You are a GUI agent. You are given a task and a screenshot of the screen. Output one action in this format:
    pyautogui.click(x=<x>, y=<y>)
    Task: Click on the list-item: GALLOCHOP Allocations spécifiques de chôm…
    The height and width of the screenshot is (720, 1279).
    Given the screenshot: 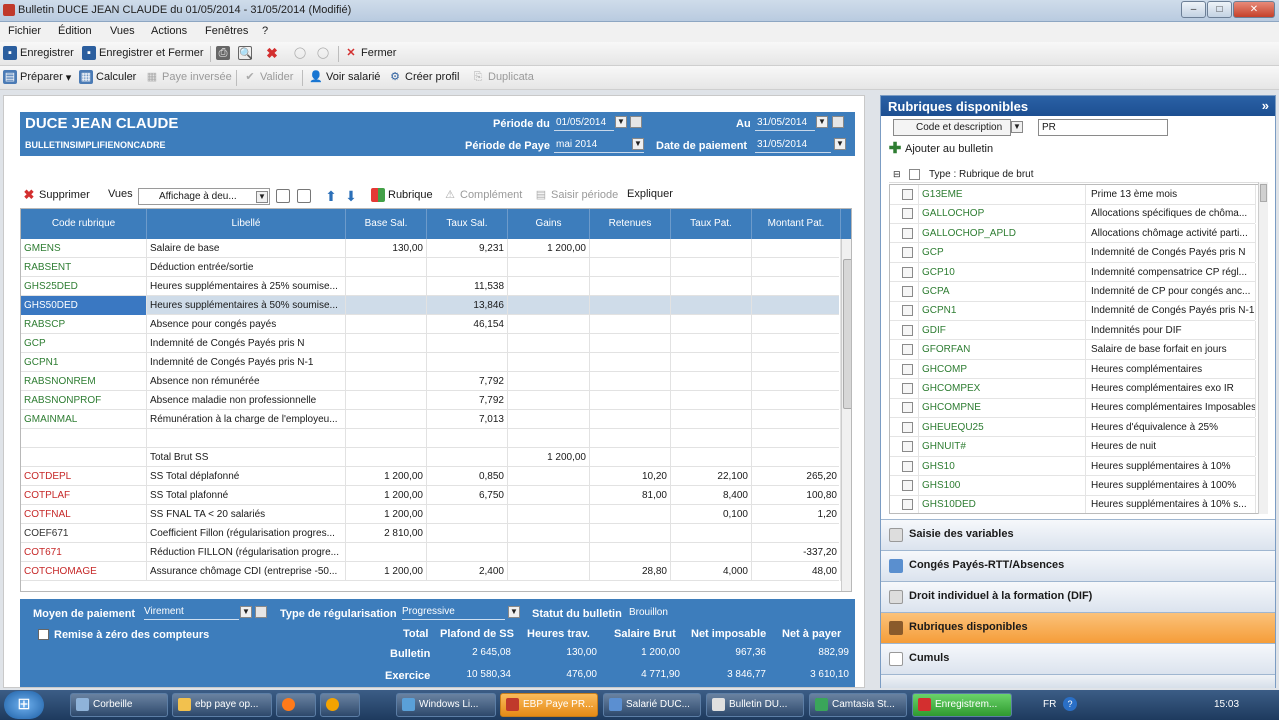 What is the action you would take?
    pyautogui.click(x=1073, y=214)
    